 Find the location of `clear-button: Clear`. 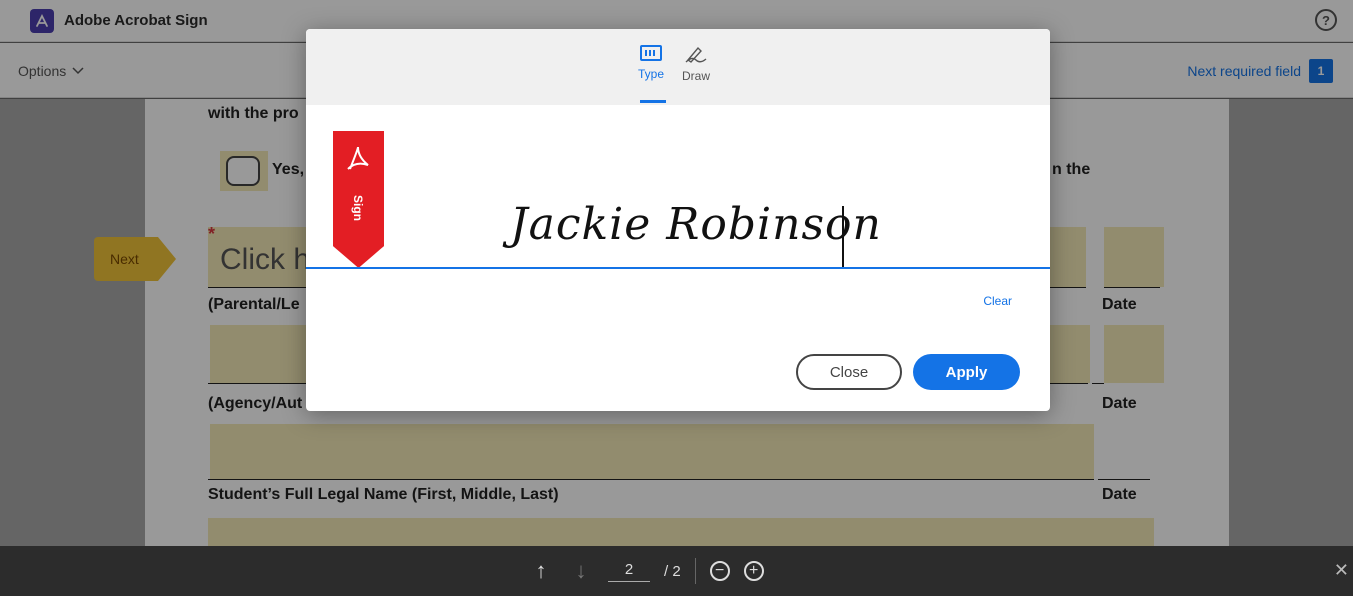

clear-button: Clear is located at coordinates (997, 301).